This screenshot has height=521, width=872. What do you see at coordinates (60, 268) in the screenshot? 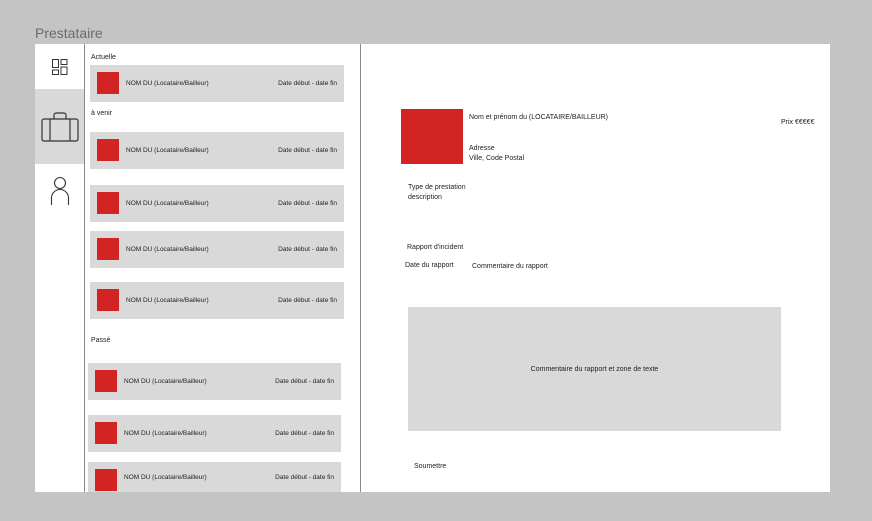
I see `nav-rail` at bounding box center [60, 268].